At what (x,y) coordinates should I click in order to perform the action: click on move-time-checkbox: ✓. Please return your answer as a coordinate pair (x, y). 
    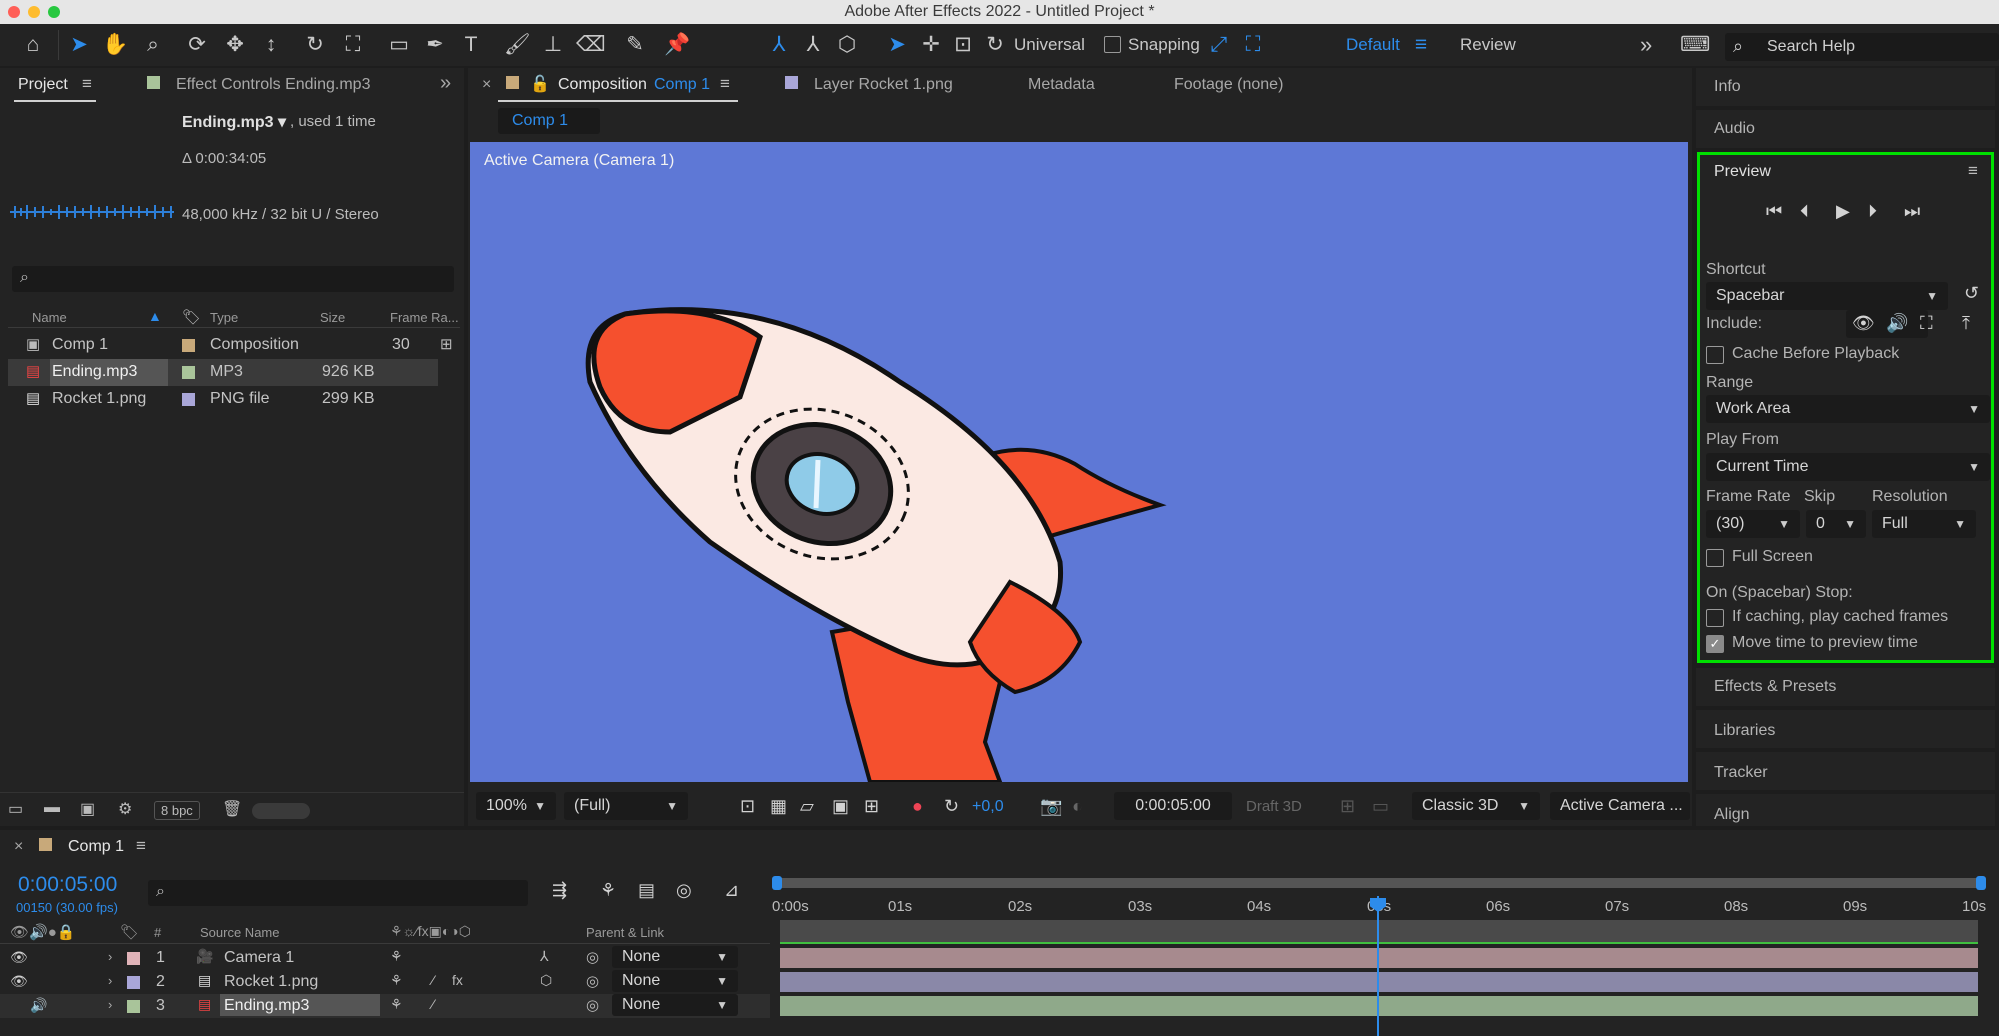
    Looking at the image, I should click on (1715, 644).